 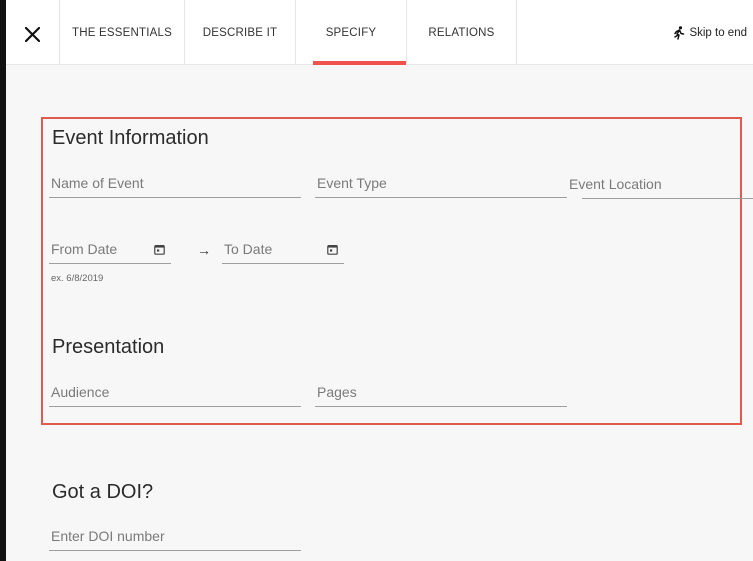 What do you see at coordinates (80, 392) in the screenshot?
I see `audience-placeholder: Audience` at bounding box center [80, 392].